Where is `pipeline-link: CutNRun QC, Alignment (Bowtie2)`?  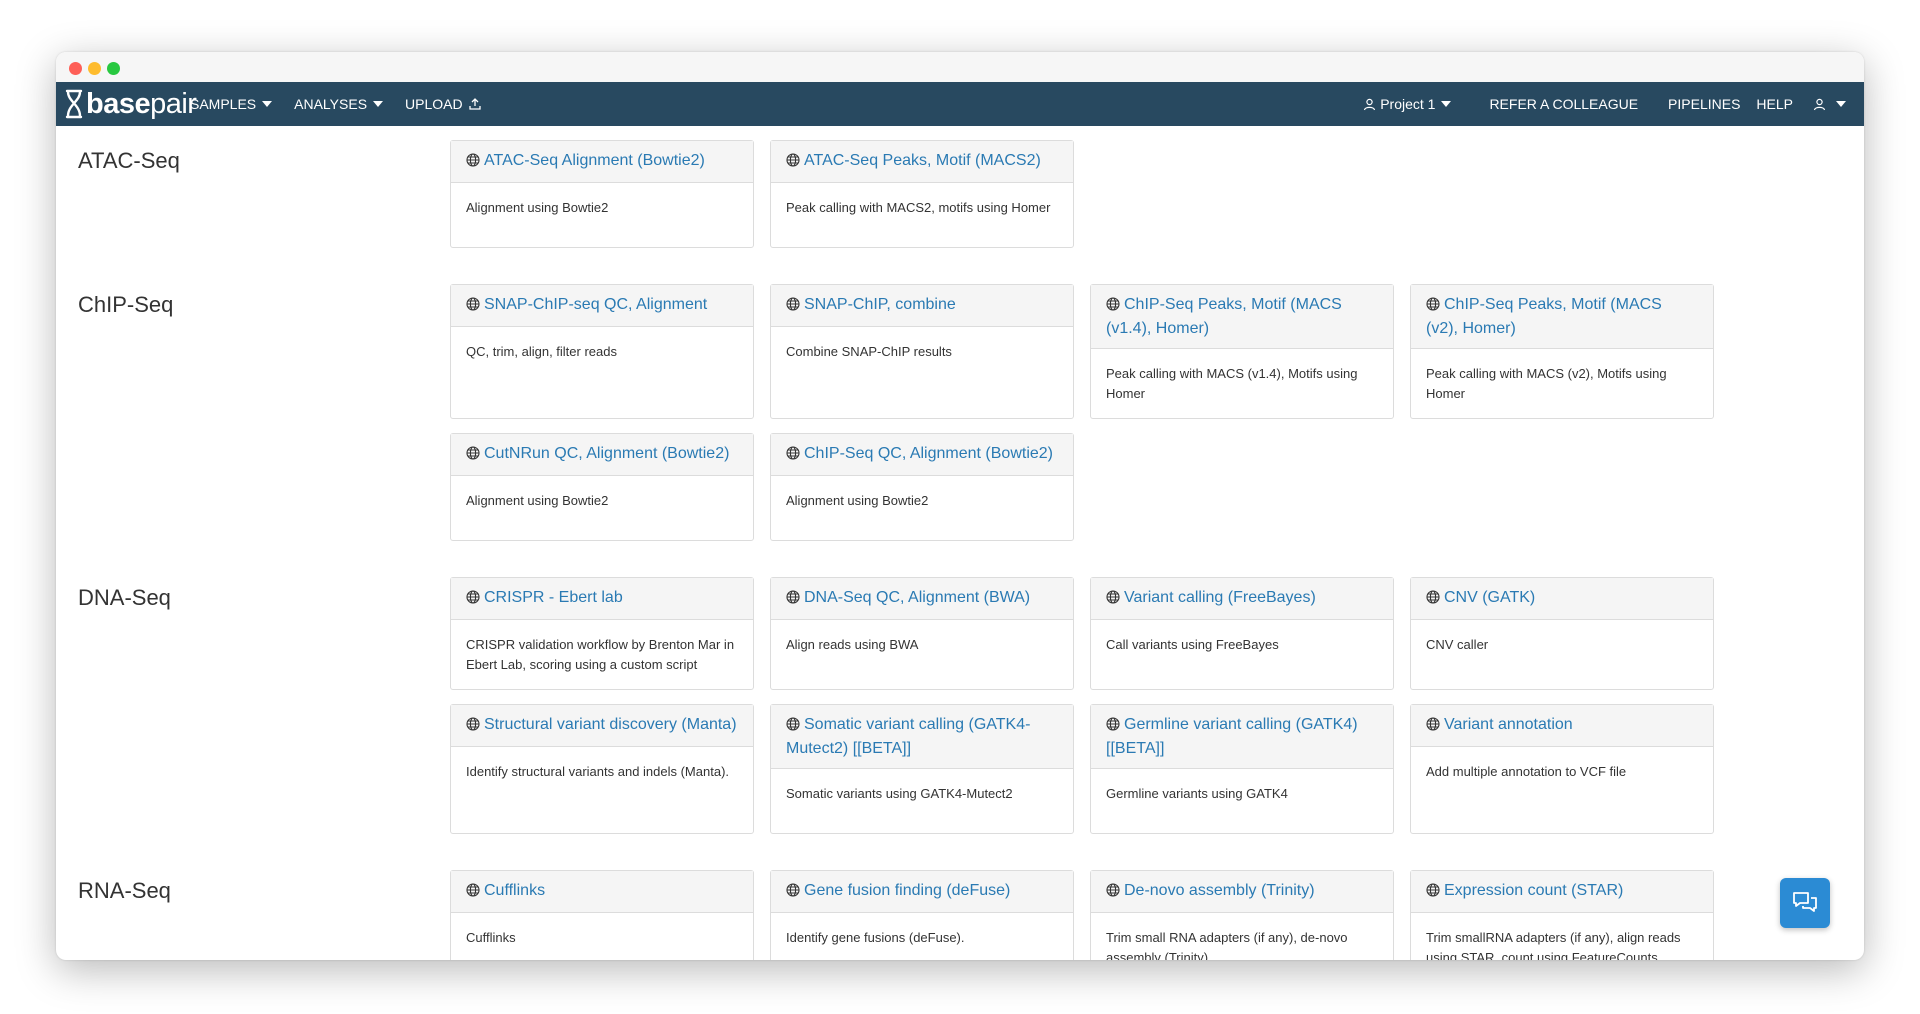 pipeline-link: CutNRun QC, Alignment (Bowtie2) is located at coordinates (602, 455).